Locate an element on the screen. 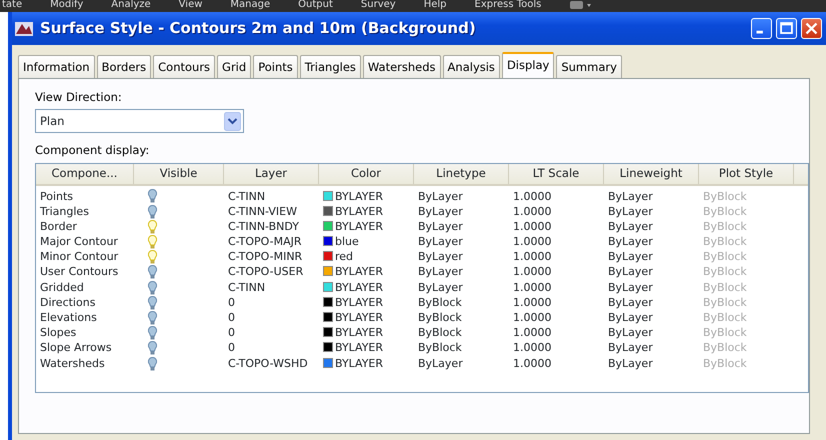  tab: Grid is located at coordinates (234, 66).